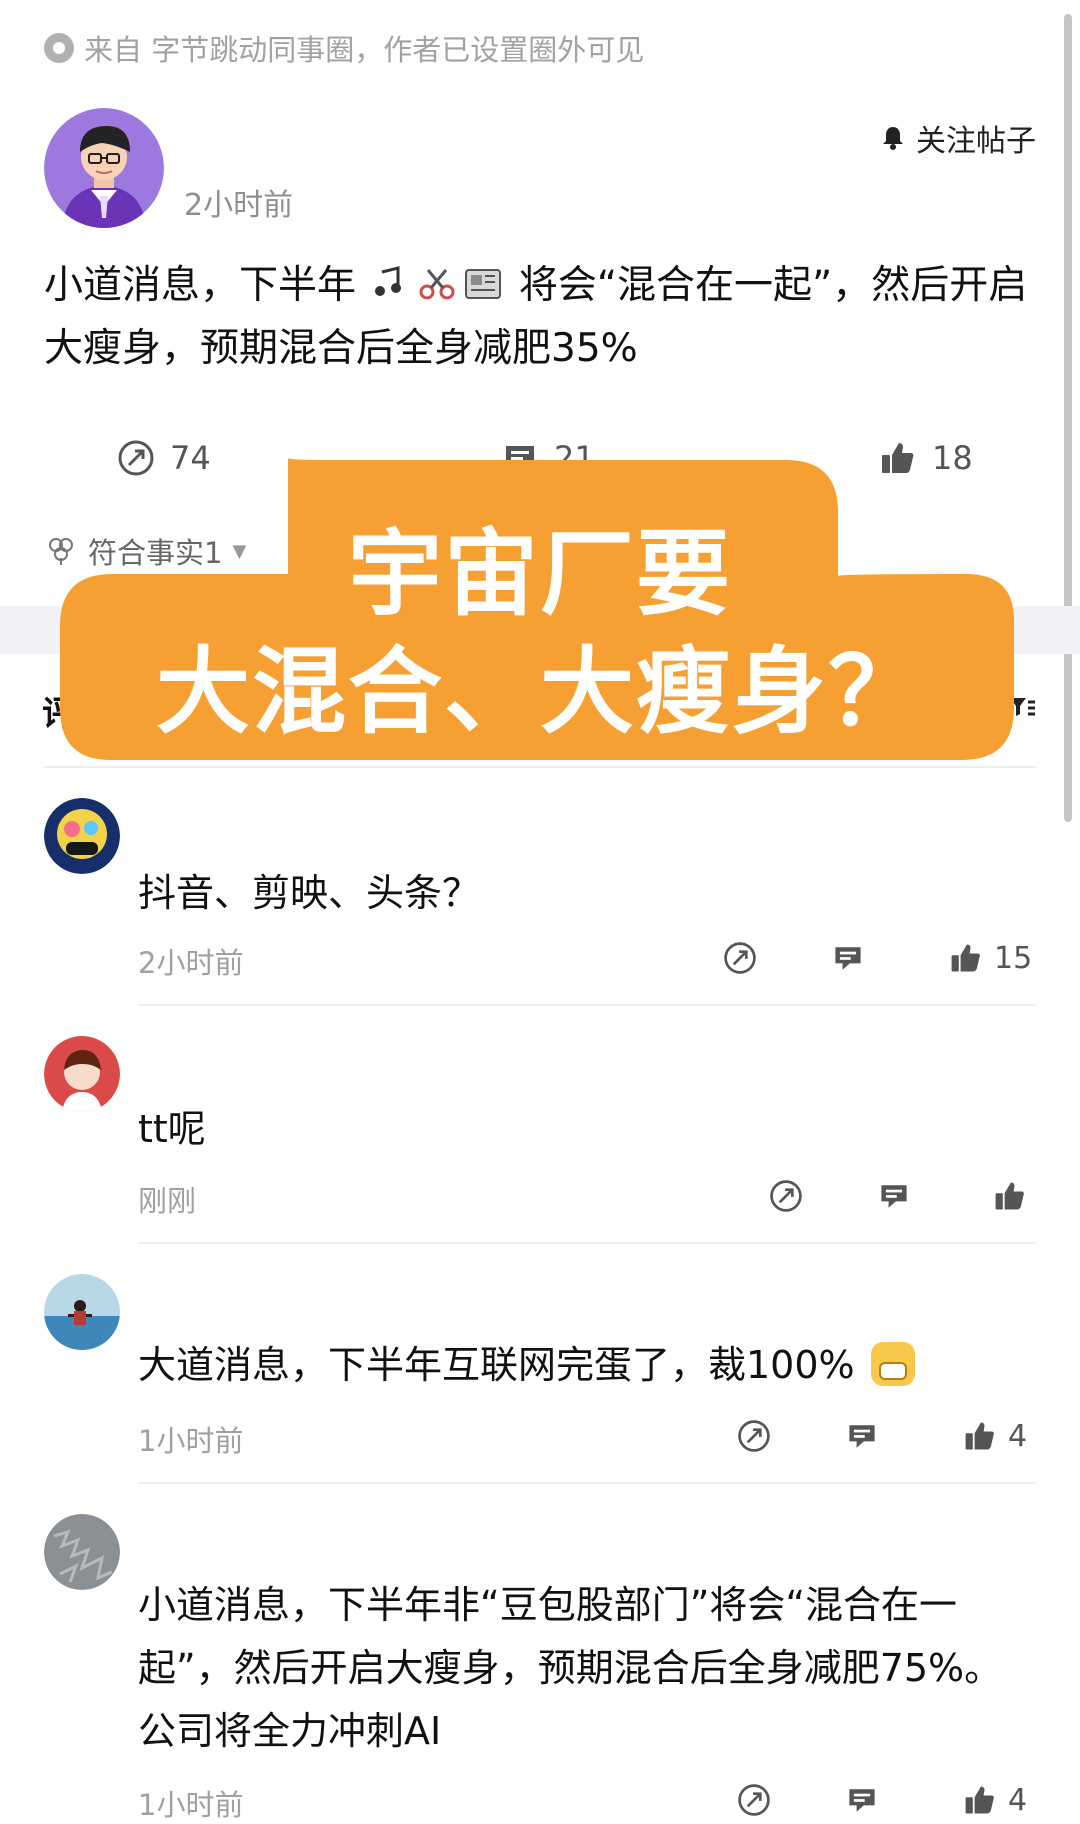 The height and width of the screenshot is (1824, 1080). I want to click on share-stat-button: 74, so click(163, 458).